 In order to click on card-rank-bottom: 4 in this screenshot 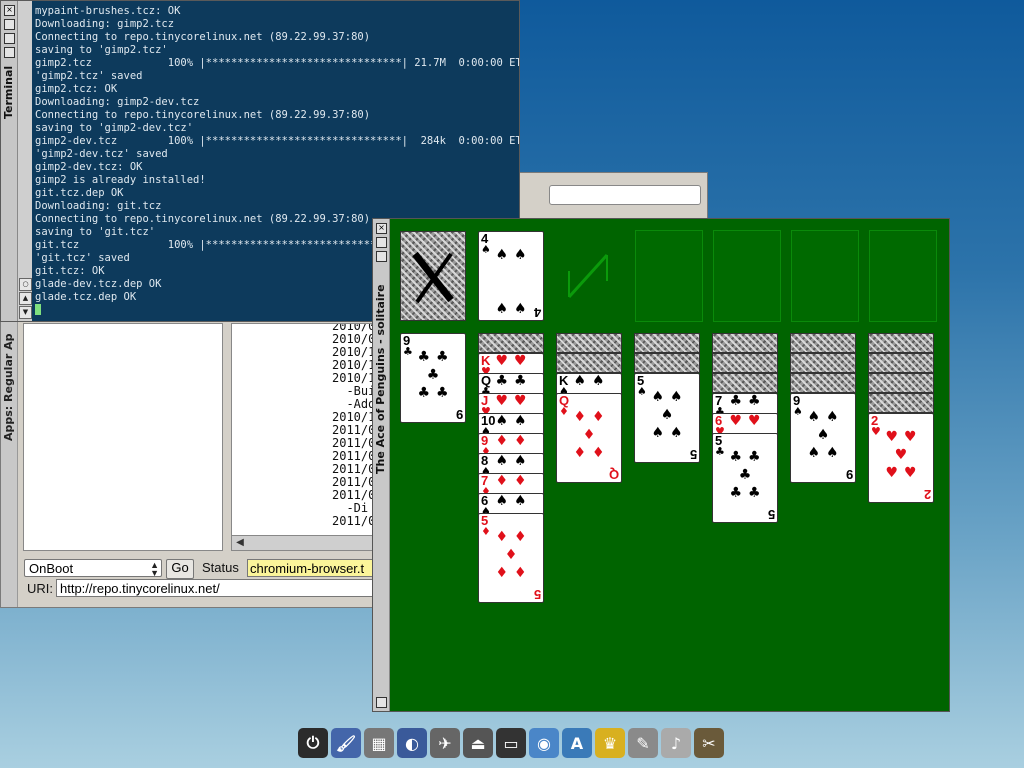, I will do `click(537, 312)`.